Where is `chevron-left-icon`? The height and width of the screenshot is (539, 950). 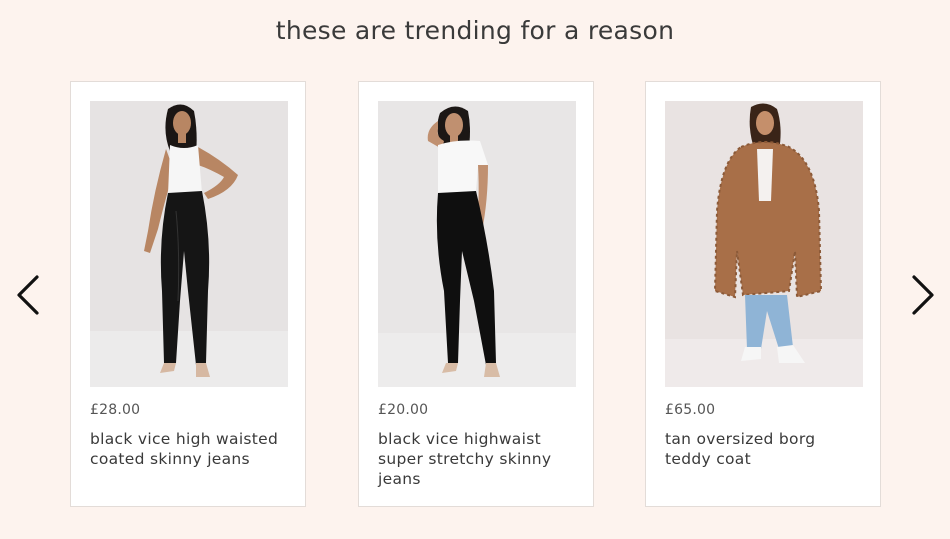 chevron-left-icon is located at coordinates (28, 295).